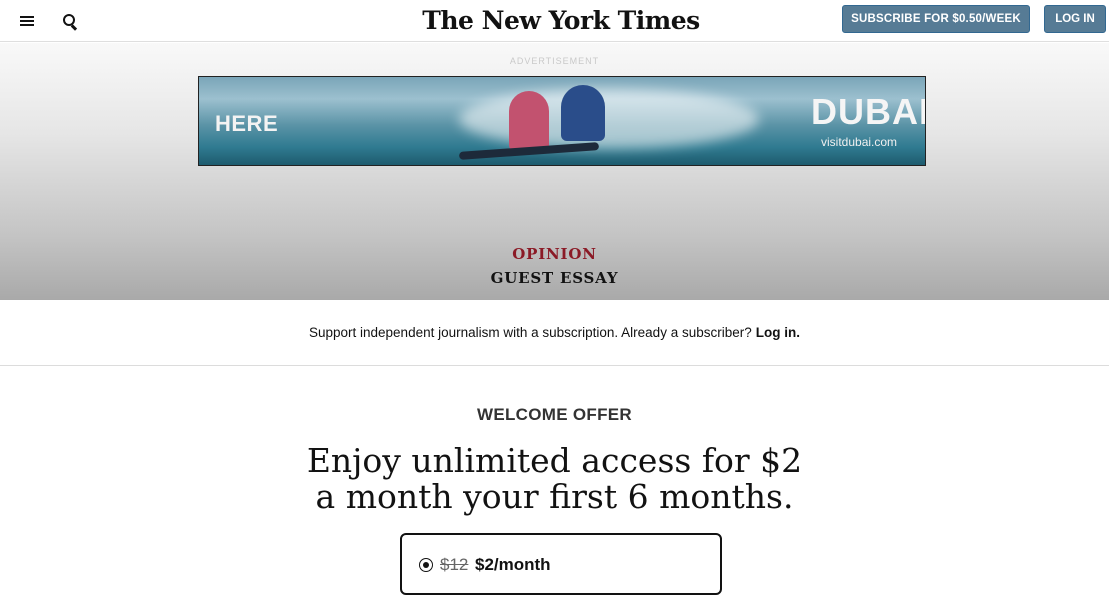 Image resolution: width=1109 pixels, height=600 pixels. What do you see at coordinates (1075, 19) in the screenshot?
I see `login-button: LOG IN` at bounding box center [1075, 19].